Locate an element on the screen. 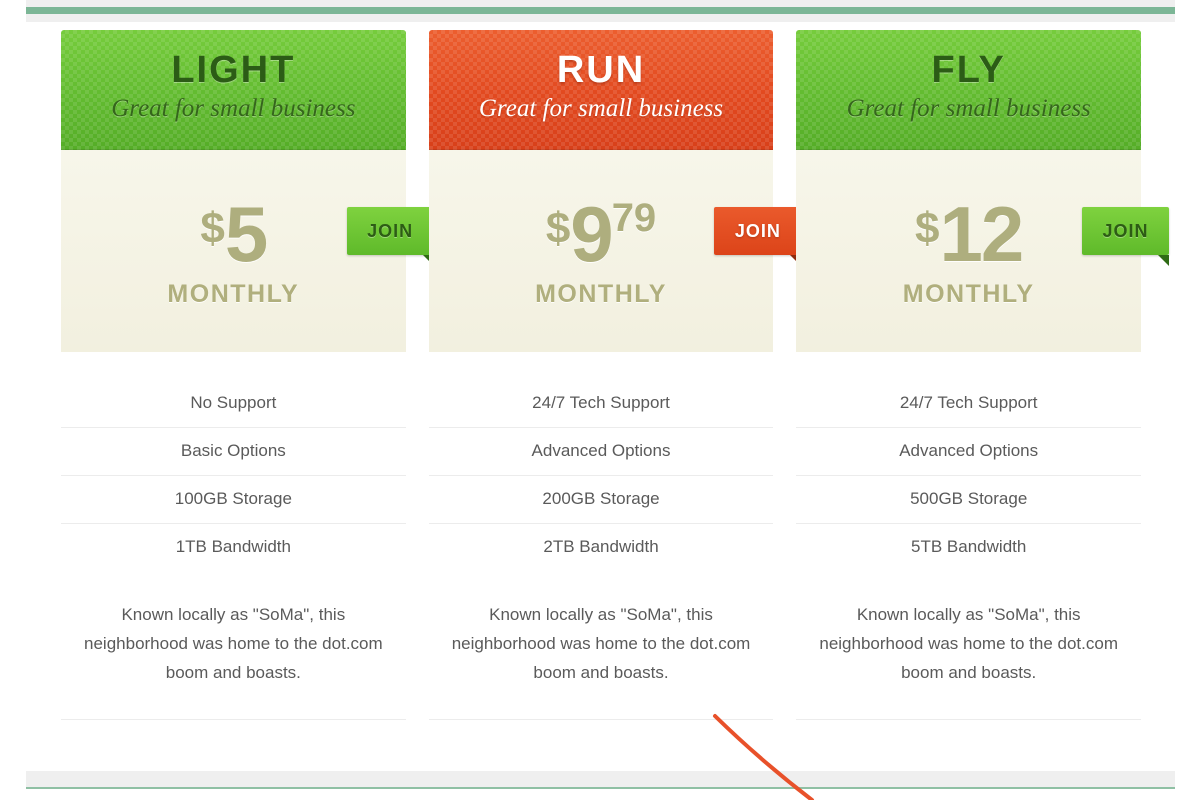  price-amount: $5 is located at coordinates (234, 234).